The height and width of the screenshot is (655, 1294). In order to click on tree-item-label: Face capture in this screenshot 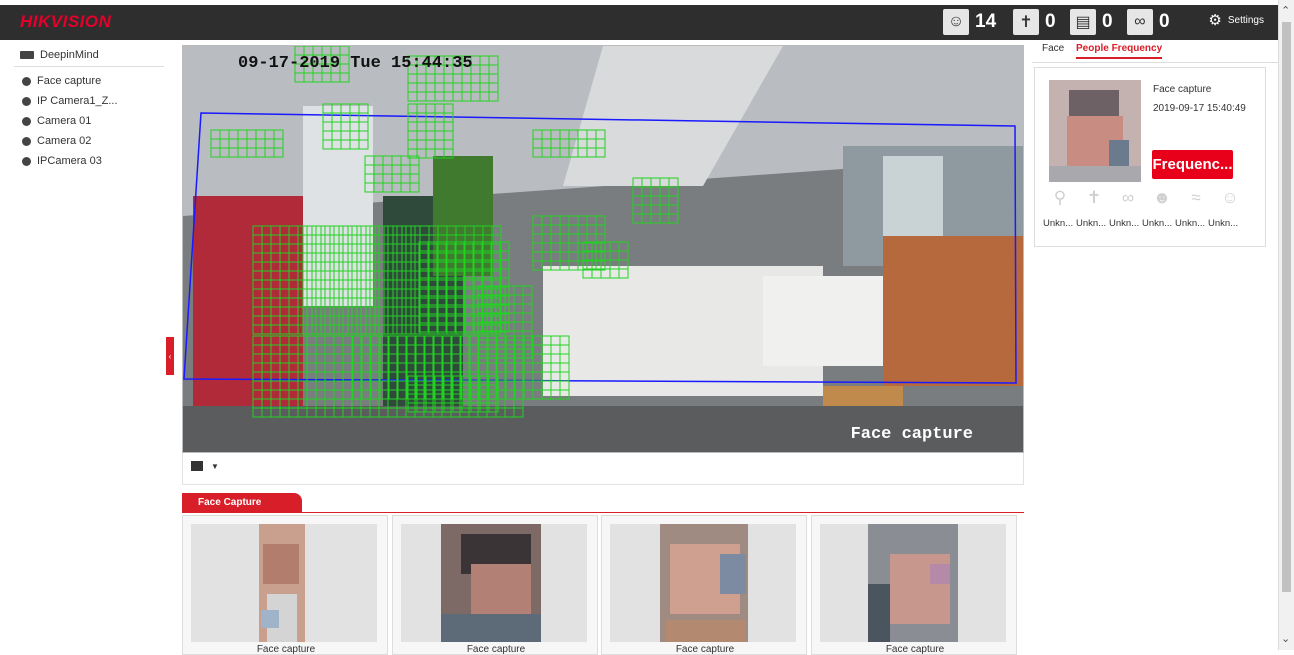, I will do `click(69, 81)`.